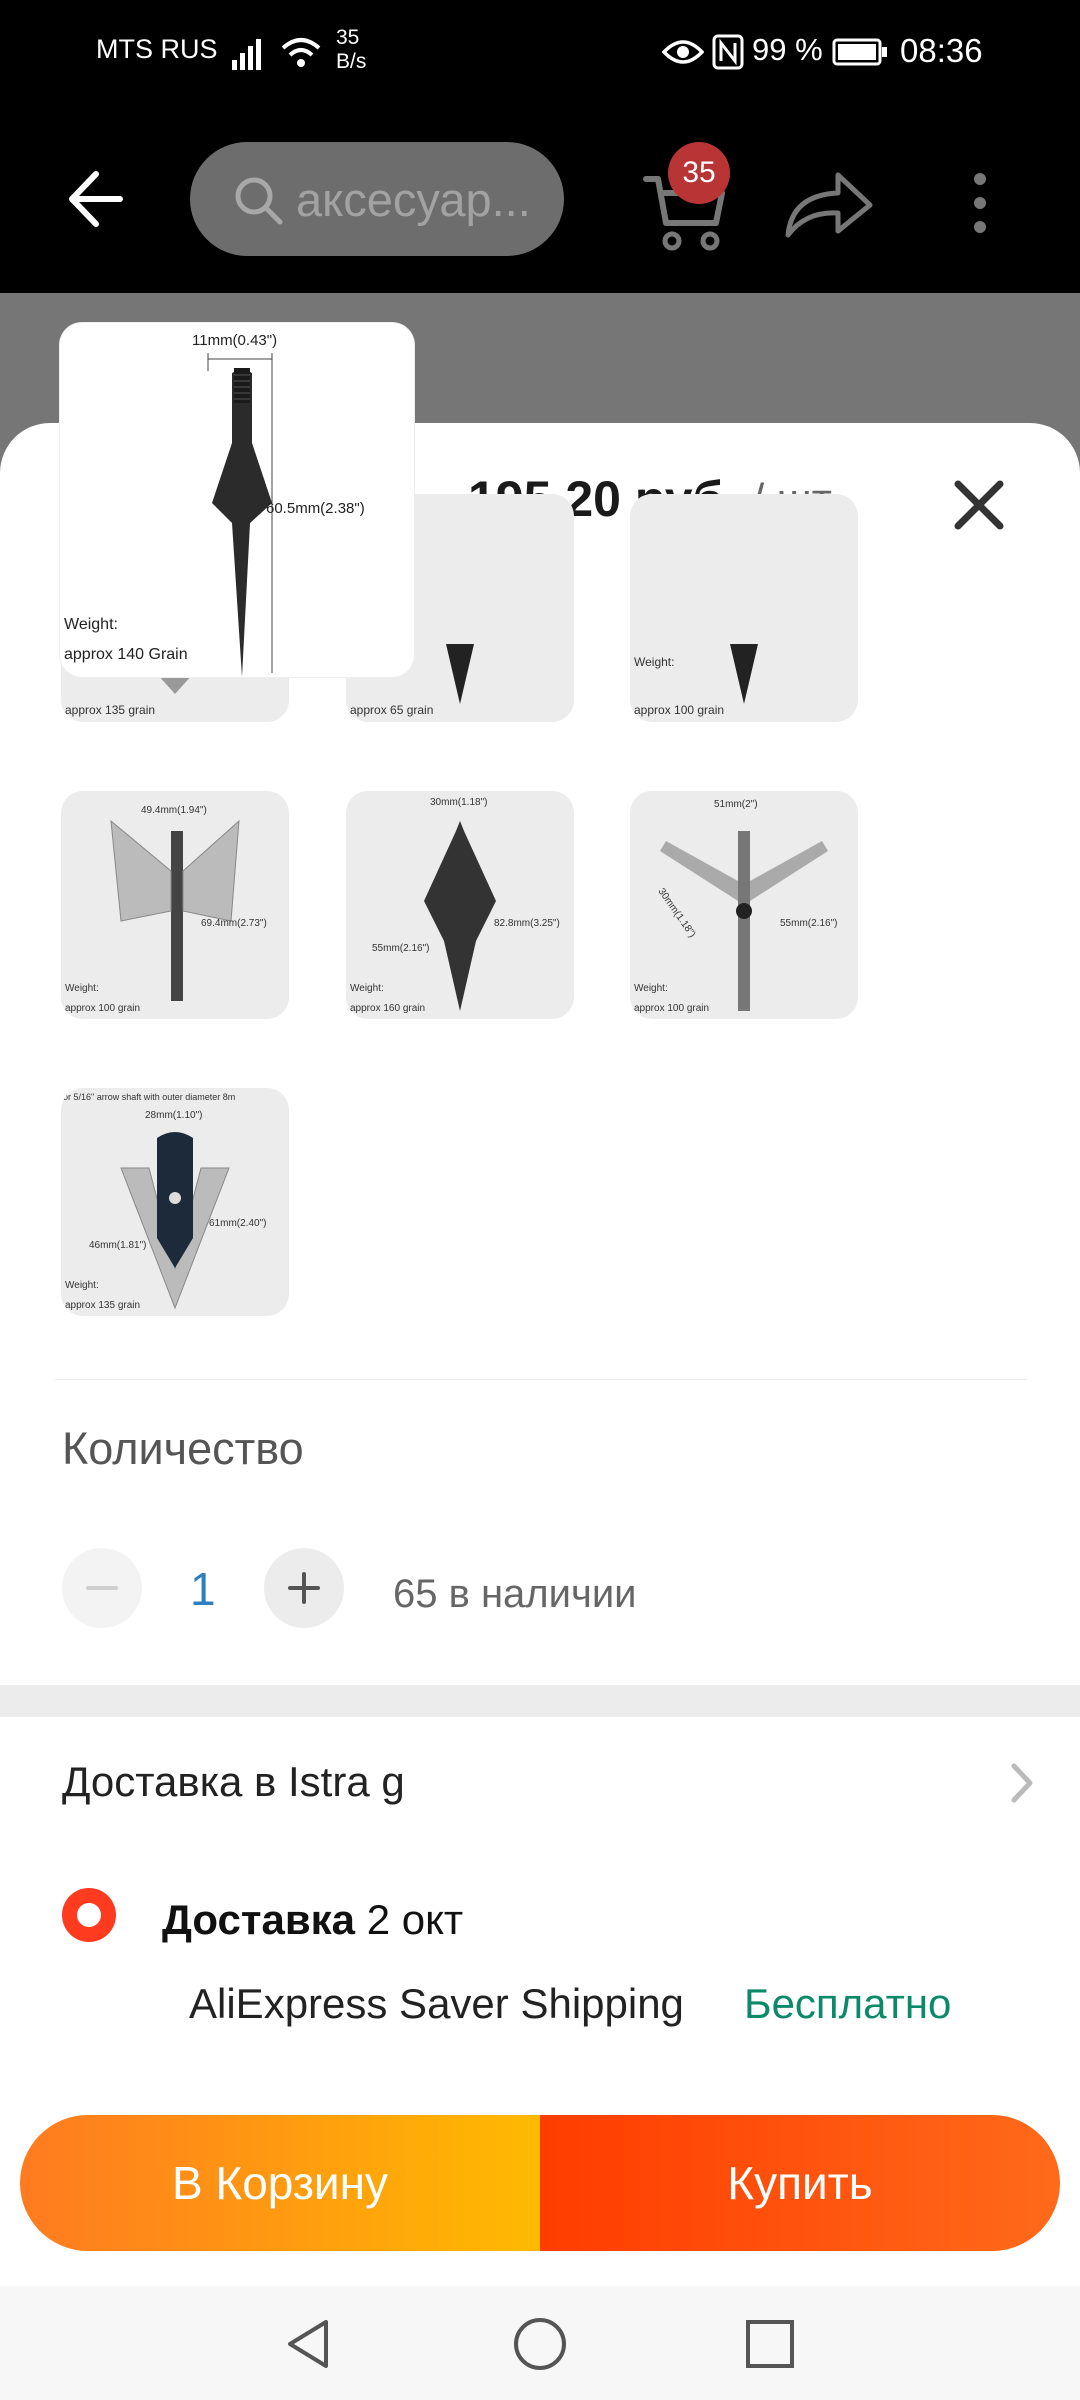  Describe the element at coordinates (1022, 1783) in the screenshot. I see `chevron-right-icon` at that location.